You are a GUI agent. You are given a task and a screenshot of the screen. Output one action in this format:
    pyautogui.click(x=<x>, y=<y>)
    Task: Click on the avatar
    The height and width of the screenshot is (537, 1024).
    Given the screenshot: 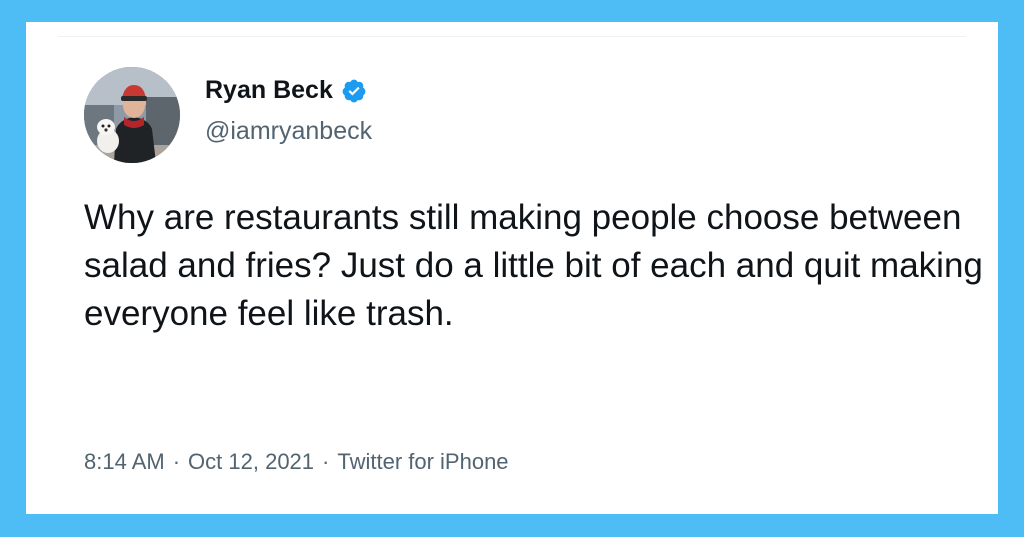 What is the action you would take?
    pyautogui.click(x=132, y=115)
    